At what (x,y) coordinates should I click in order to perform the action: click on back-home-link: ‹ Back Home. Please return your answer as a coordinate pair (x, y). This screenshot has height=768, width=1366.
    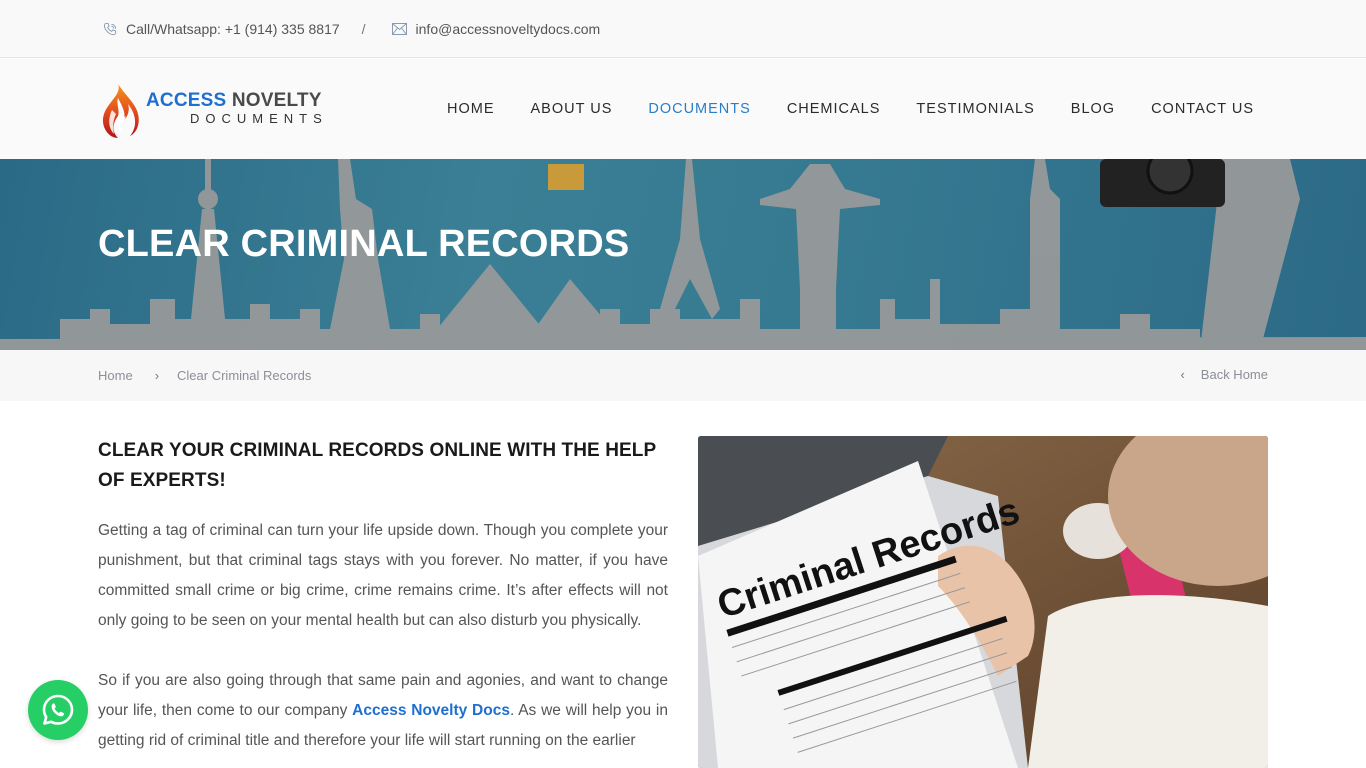
    Looking at the image, I should click on (1224, 374).